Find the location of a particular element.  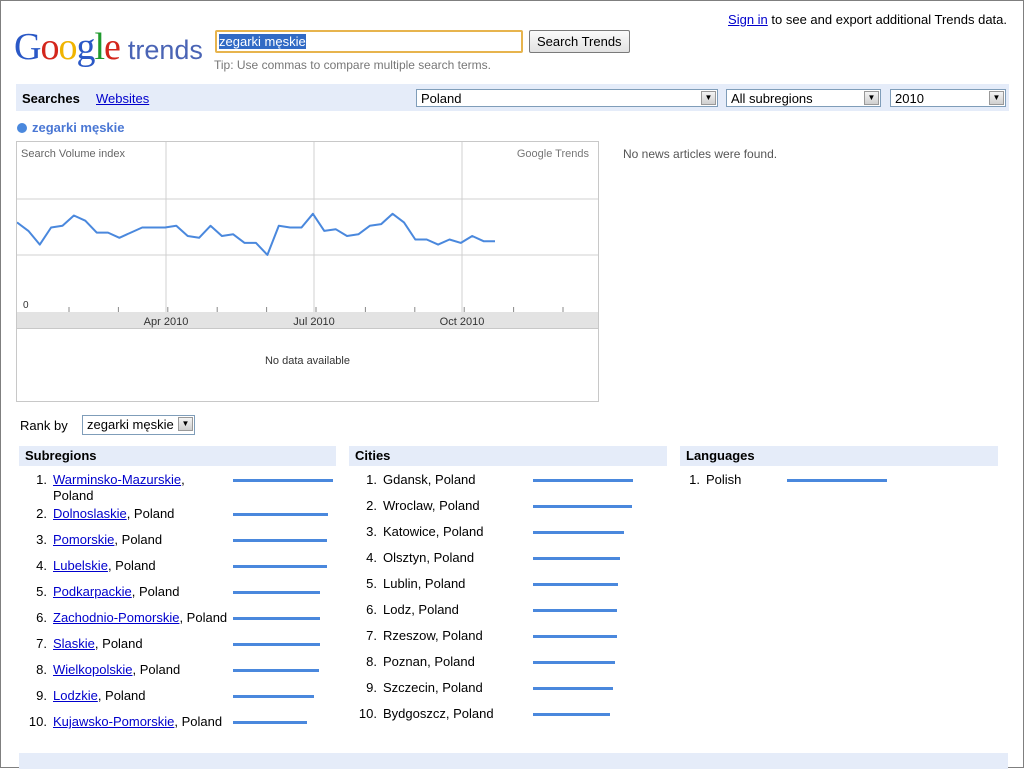

subregion-link: Warminsko-Mazurskie is located at coordinates (117, 479).